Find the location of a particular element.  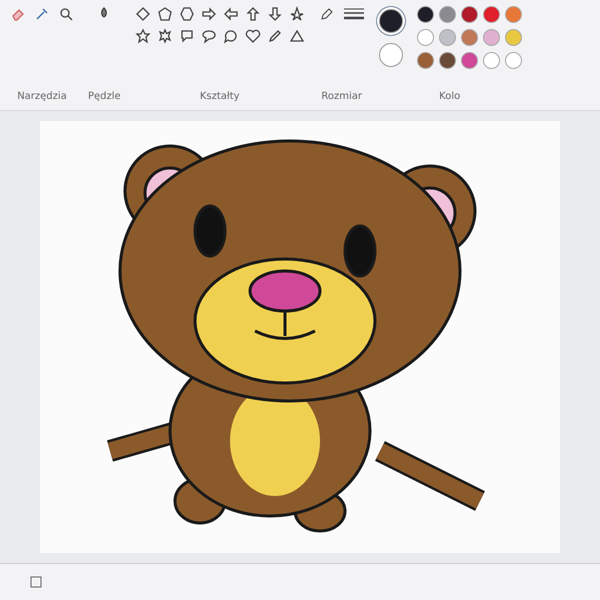

eyedropper-icon is located at coordinates (42, 14).